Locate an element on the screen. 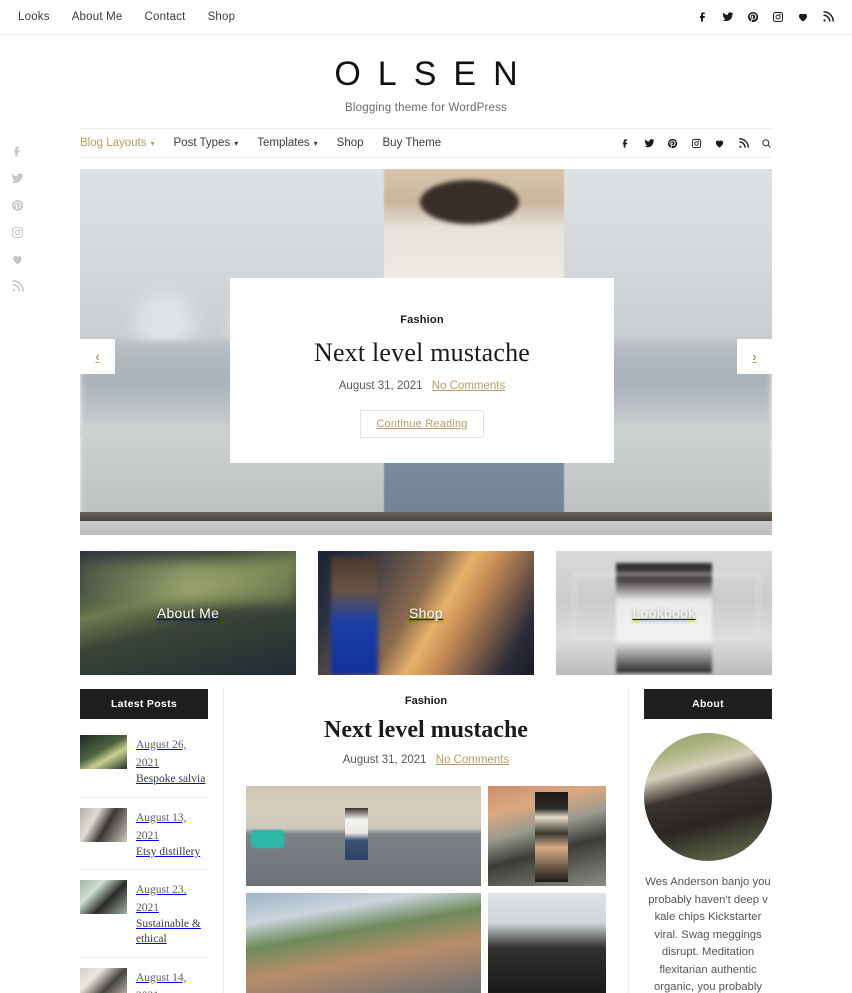 This screenshot has height=993, width=852. promo-box-lookbook: Lookbook is located at coordinates (664, 613).